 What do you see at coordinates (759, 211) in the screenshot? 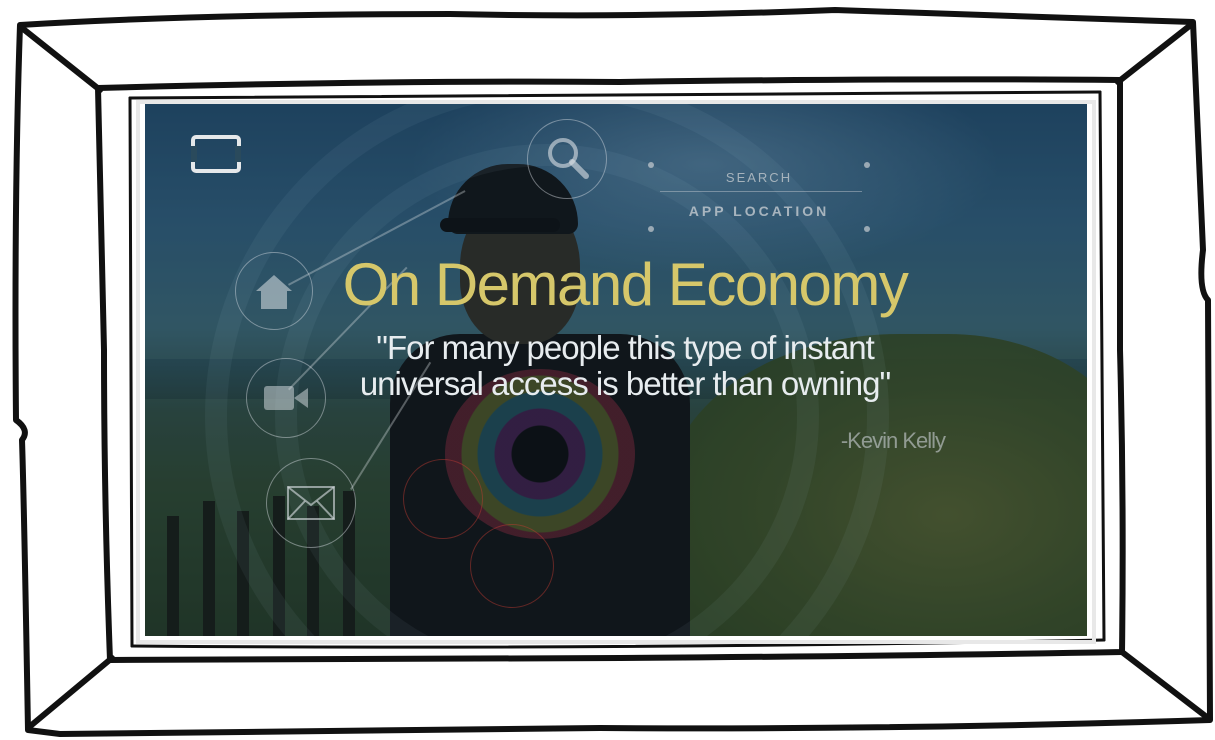
I see `app-location-label: APP LOCATION` at bounding box center [759, 211].